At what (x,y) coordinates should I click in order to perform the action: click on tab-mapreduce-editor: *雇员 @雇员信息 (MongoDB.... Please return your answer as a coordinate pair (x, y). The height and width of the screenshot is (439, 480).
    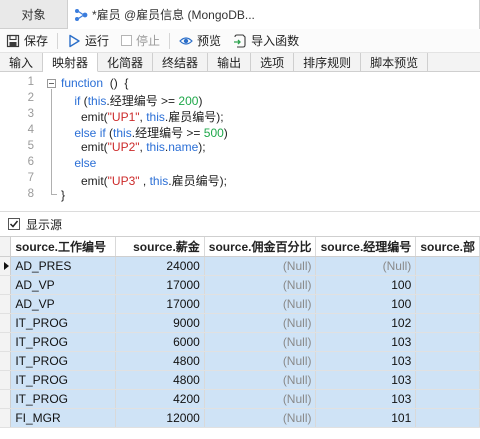
    Looking at the image, I should click on (274, 14).